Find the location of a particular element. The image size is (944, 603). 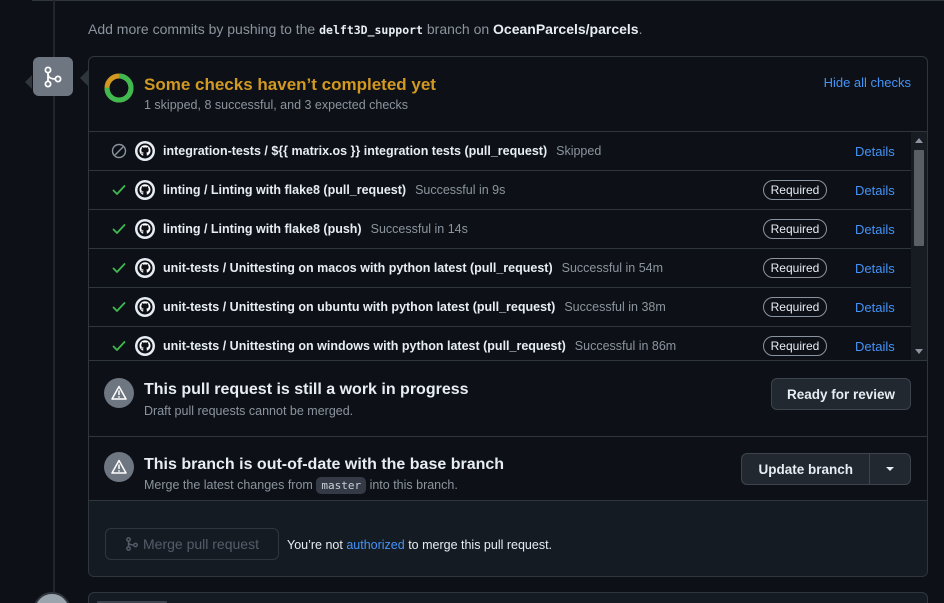

update-branch-button: Update branch is located at coordinates (805, 469).